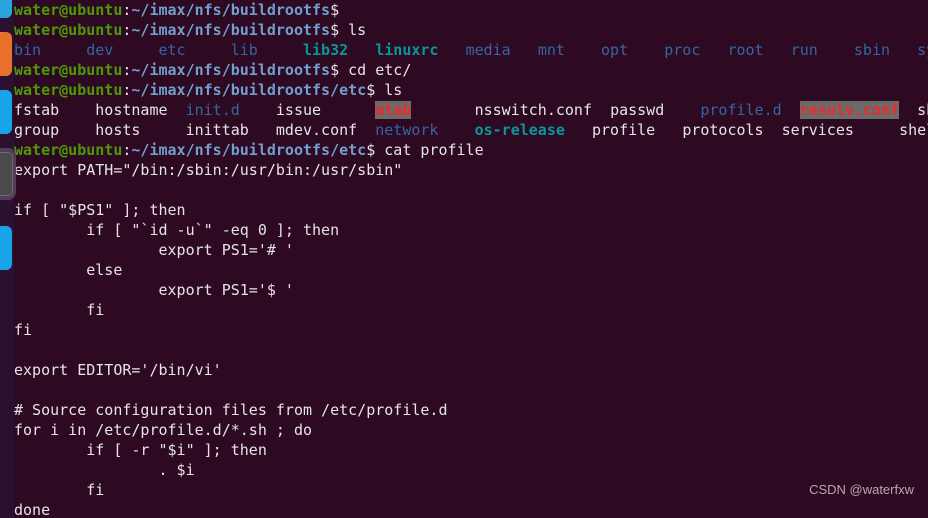  Describe the element at coordinates (393, 110) in the screenshot. I see `ls-entry: mtab` at that location.